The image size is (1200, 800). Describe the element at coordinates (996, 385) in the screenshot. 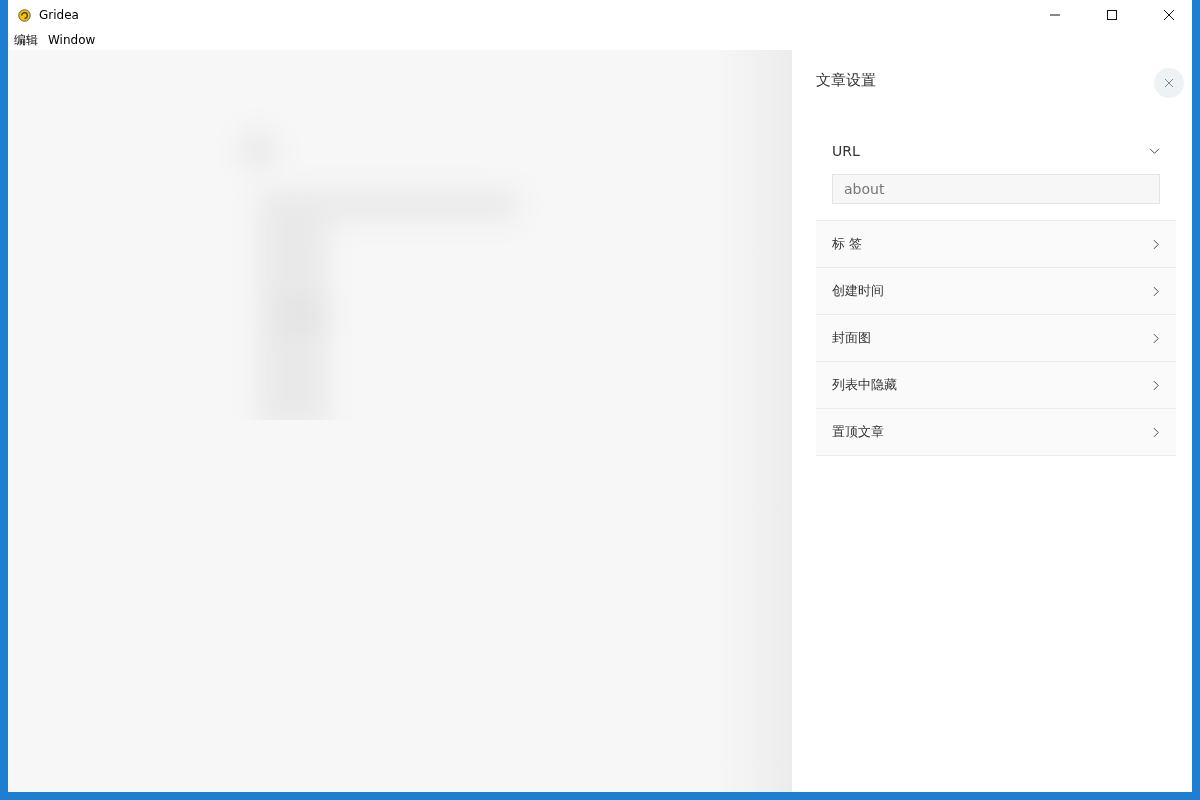

I see `section-header: 列表中隐藏` at that location.